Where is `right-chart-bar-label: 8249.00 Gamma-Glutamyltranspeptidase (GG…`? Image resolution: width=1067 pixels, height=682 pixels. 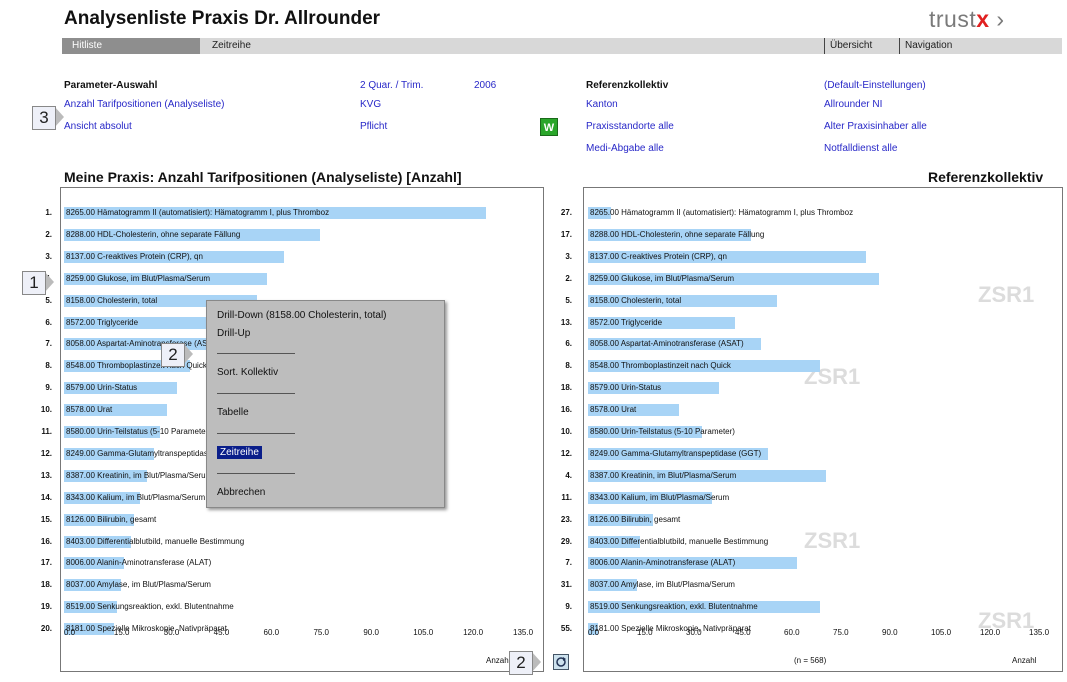 right-chart-bar-label: 8249.00 Gamma-Glutamyltranspeptidase (GG… is located at coordinates (675, 453).